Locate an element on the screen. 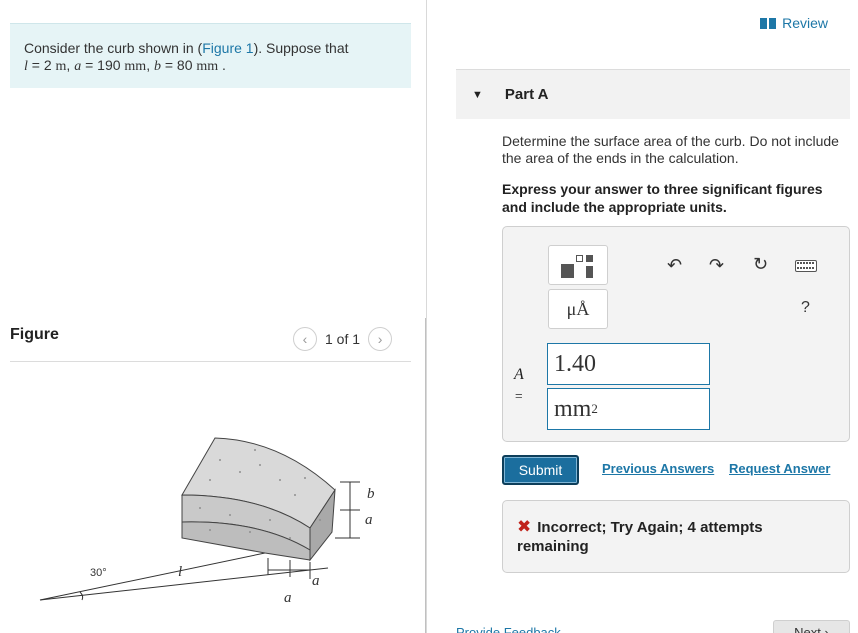 Image resolution: width=858 pixels, height=633 pixels. review-link: Review is located at coordinates (794, 23).